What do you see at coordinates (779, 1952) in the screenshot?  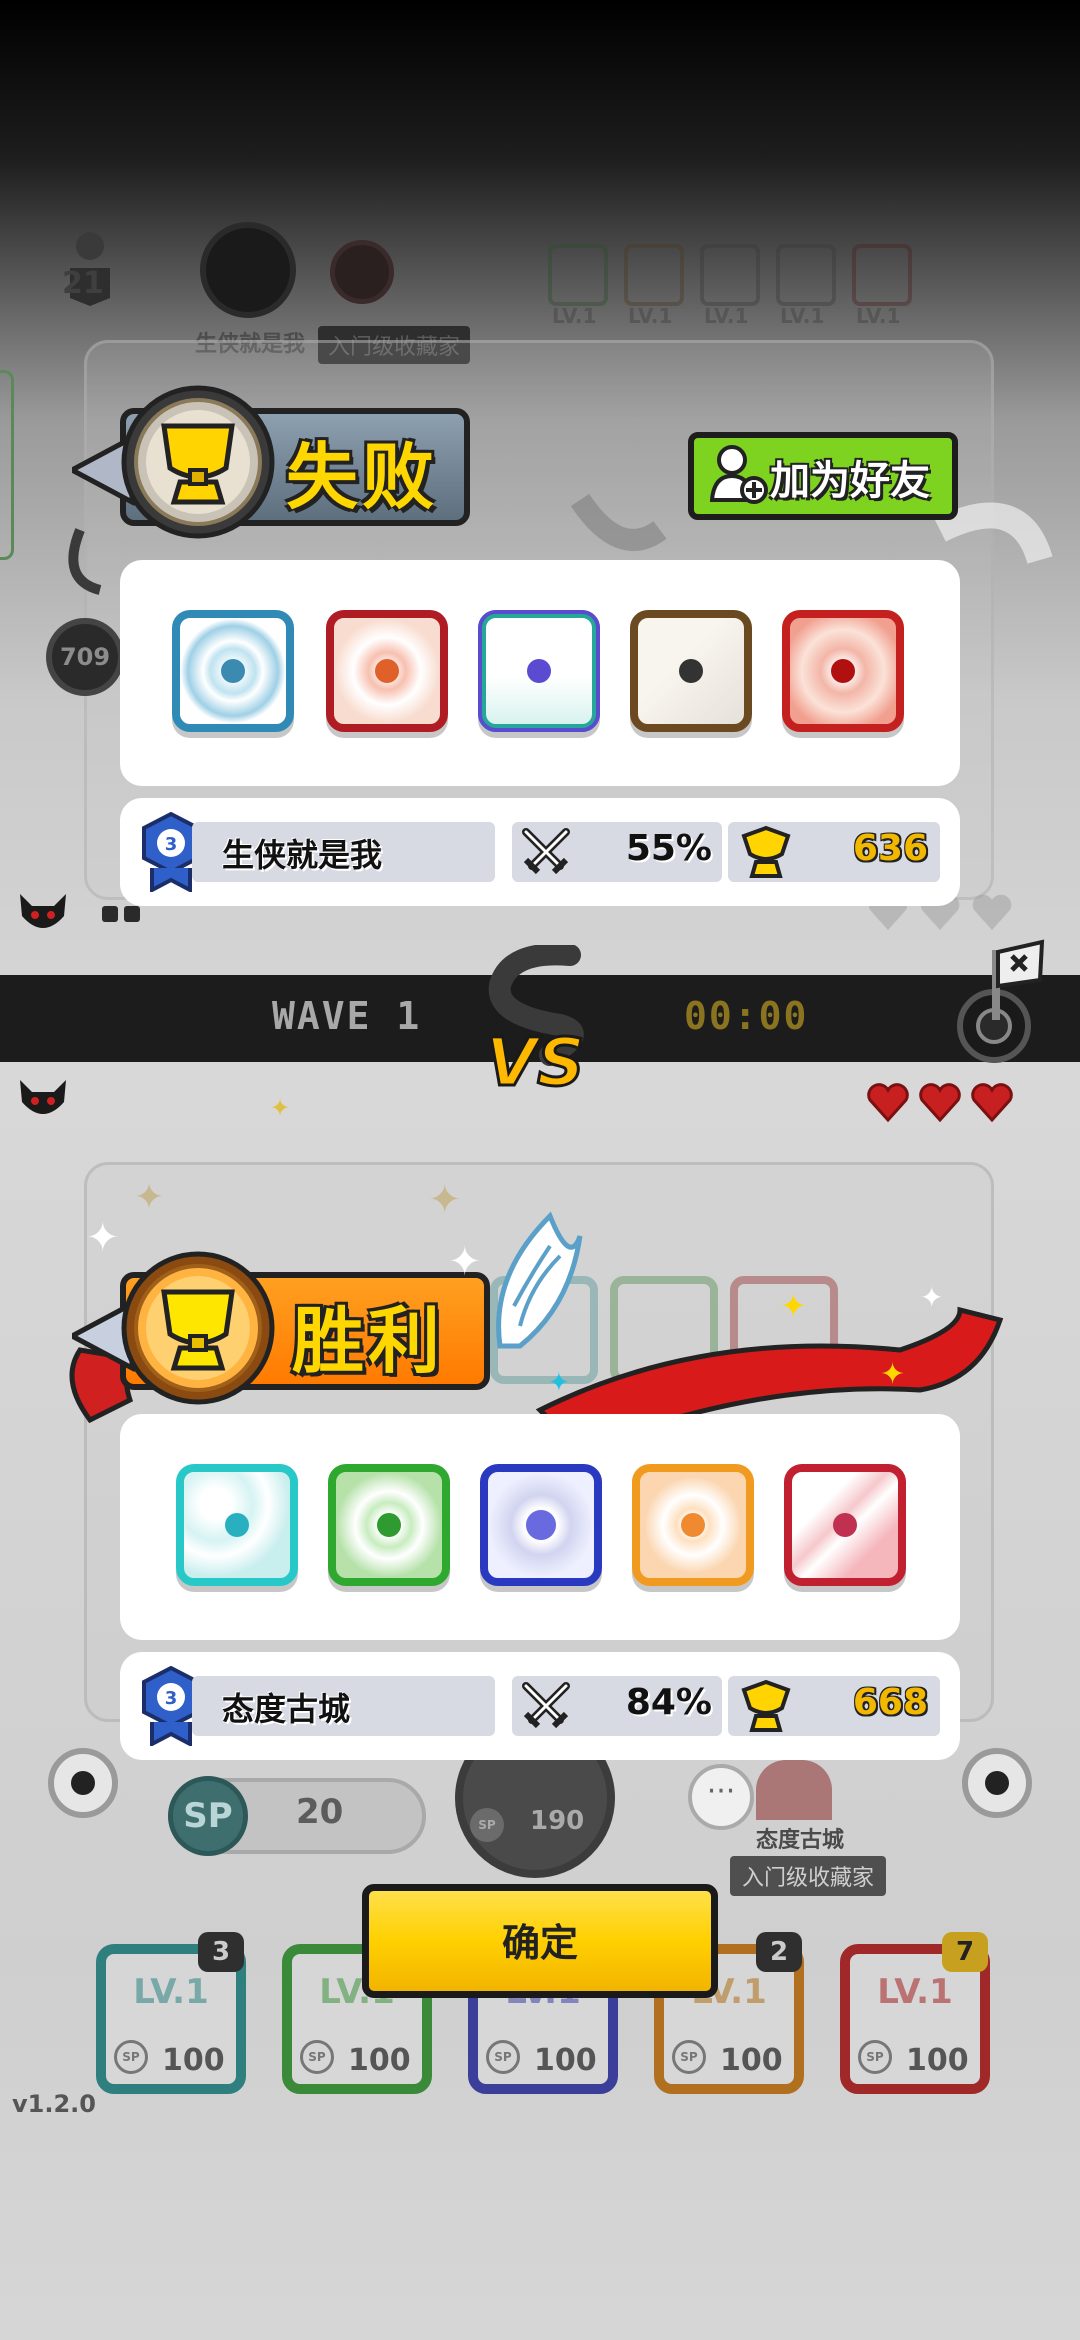 I see `upgrade-badge: 2` at bounding box center [779, 1952].